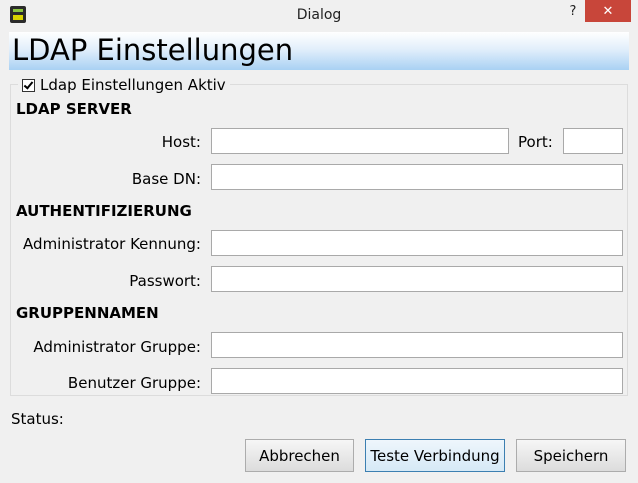 Image resolution: width=638 pixels, height=483 pixels. I want to click on section-ldap-server: LDAP SERVER, so click(74, 109).